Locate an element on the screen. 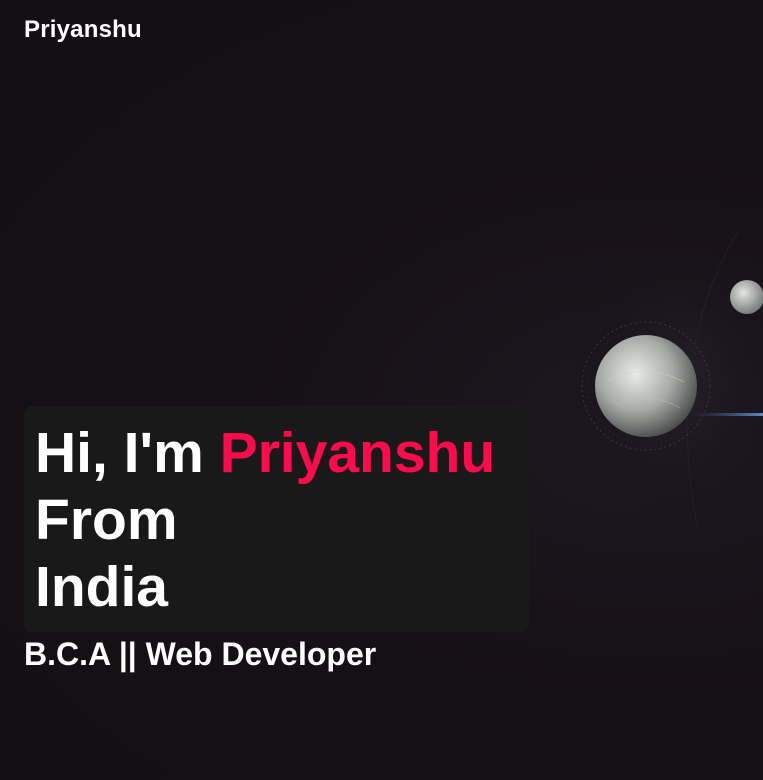 The height and width of the screenshot is (780, 763). hero-heading-line-1: Hi, I'm Priyanshu is located at coordinates (282, 453).